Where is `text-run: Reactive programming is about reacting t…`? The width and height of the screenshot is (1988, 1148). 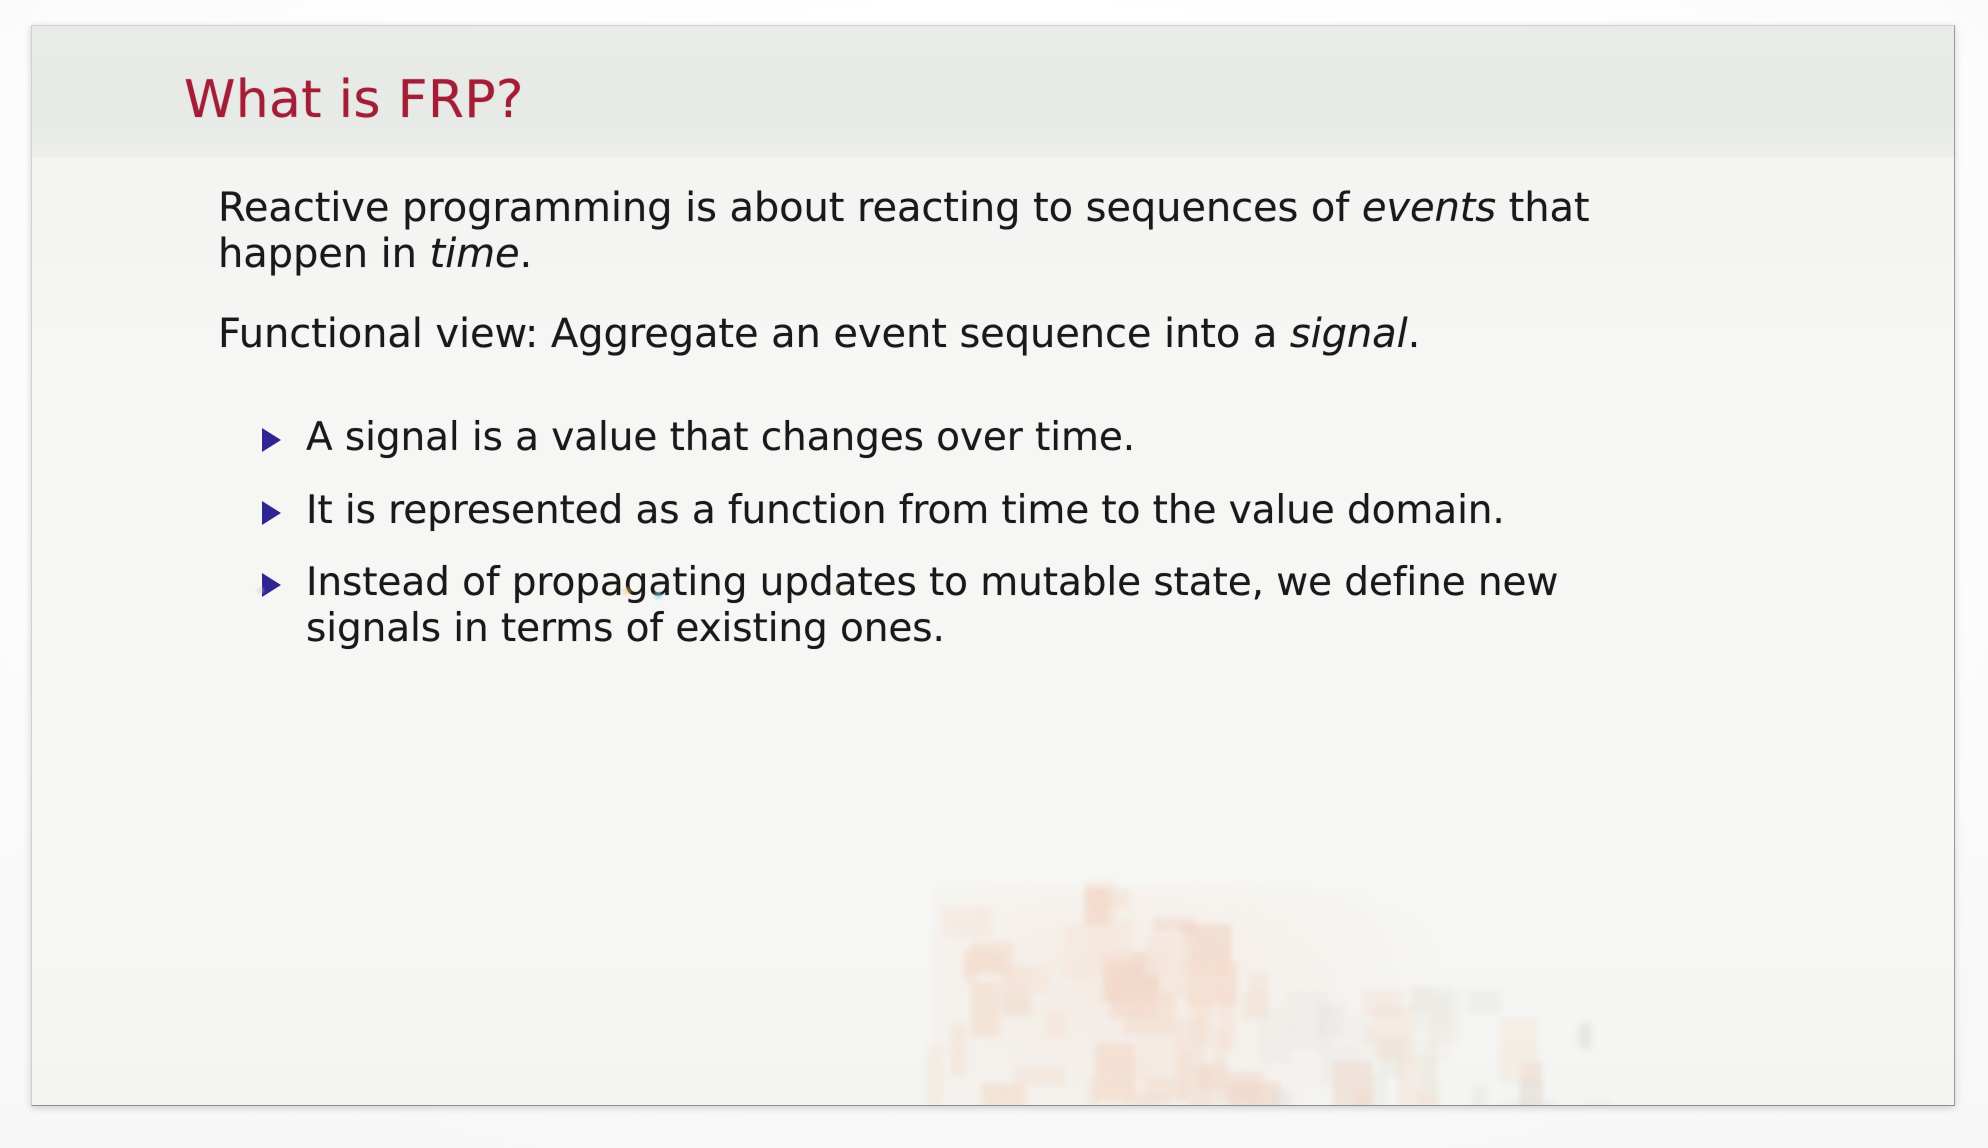 text-run: Reactive programming is about reacting t… is located at coordinates (790, 208).